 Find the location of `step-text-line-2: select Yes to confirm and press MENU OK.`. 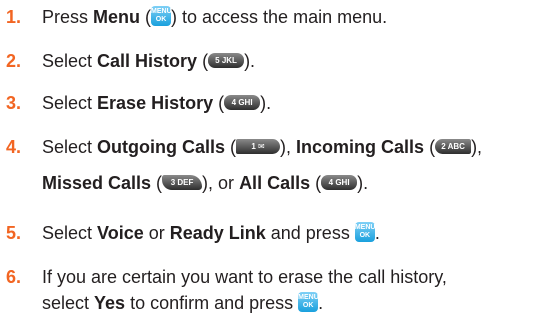

step-text-line-2: select Yes to confirm and press MENU OK. is located at coordinates (182, 303).